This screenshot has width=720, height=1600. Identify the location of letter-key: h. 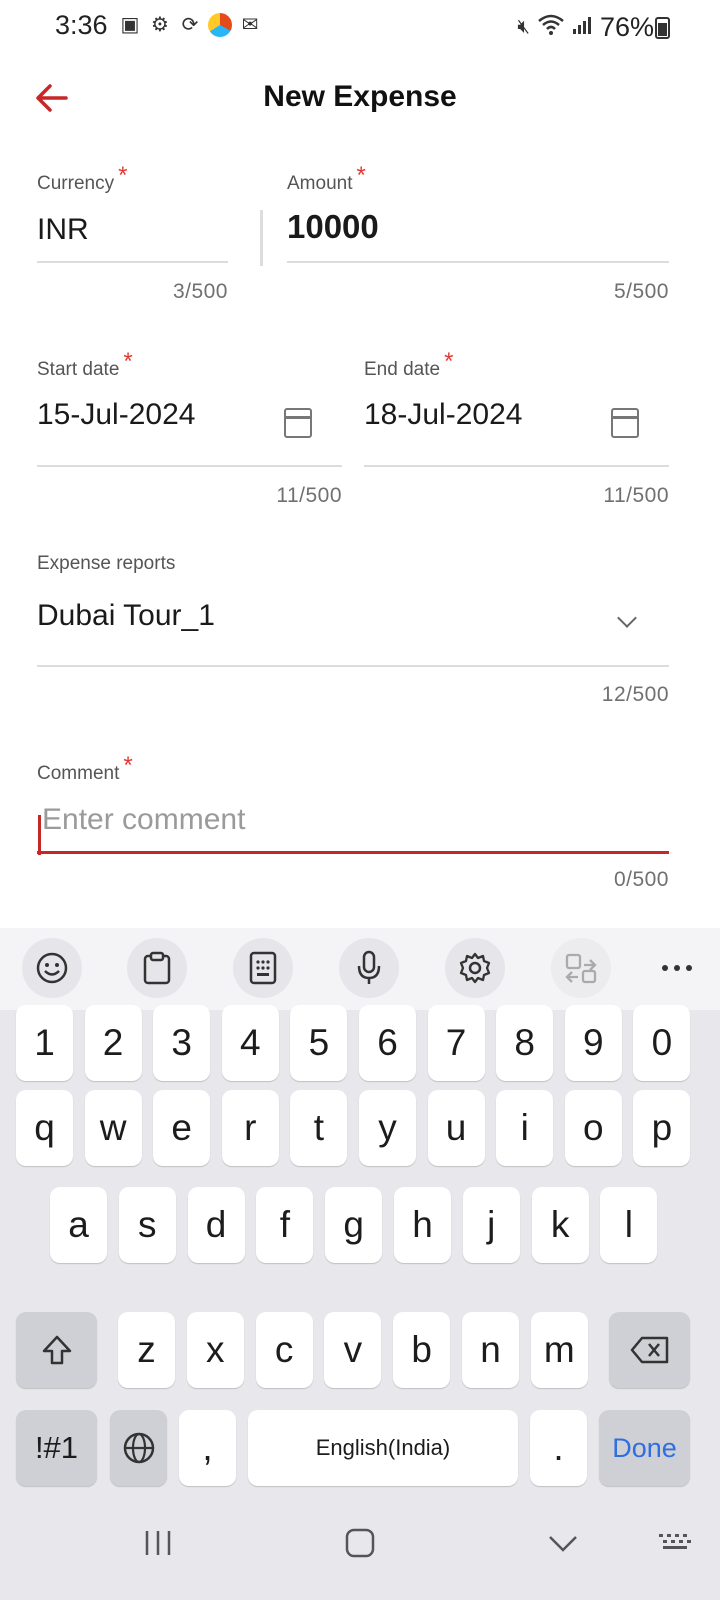
(422, 1225).